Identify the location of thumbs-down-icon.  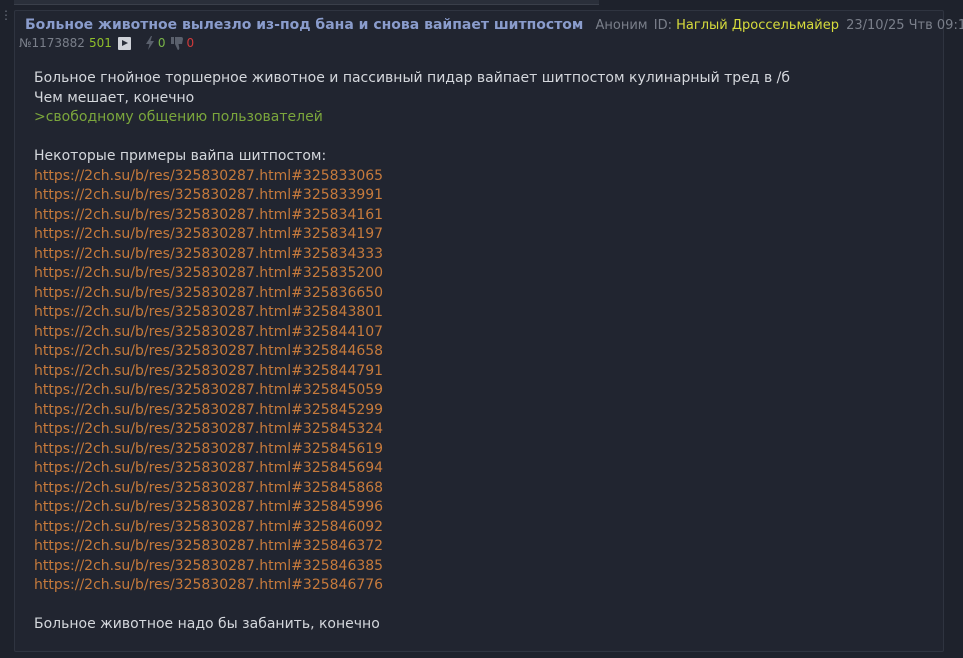
(177, 43).